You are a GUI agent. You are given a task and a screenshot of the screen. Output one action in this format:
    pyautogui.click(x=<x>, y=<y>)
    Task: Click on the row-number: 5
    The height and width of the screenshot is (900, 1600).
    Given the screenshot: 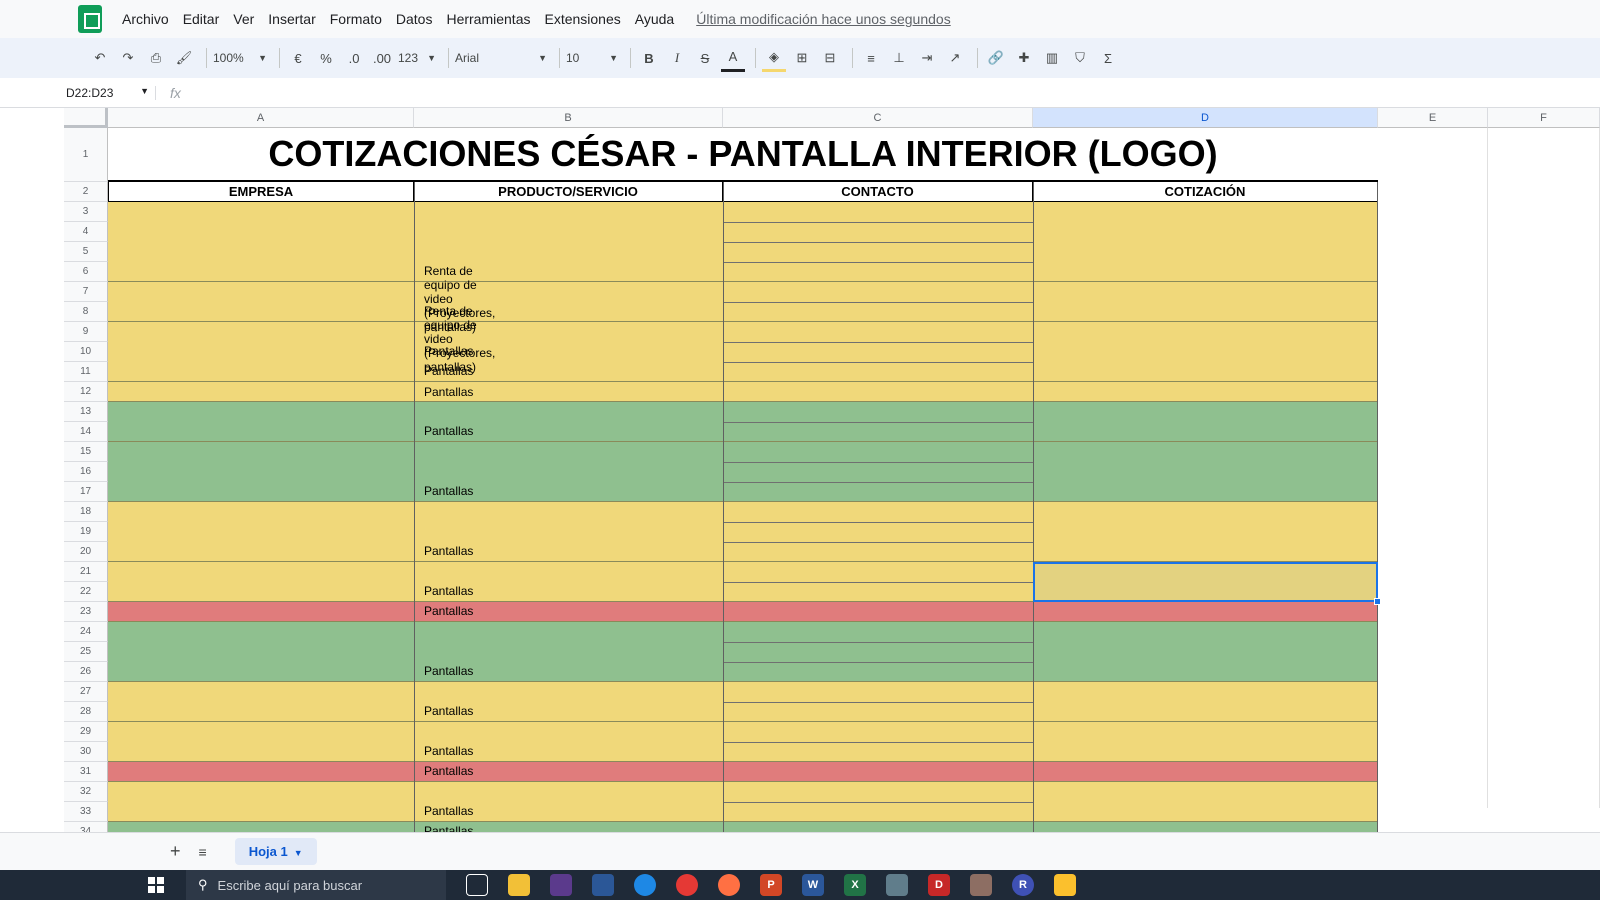 What is the action you would take?
    pyautogui.click(x=86, y=252)
    